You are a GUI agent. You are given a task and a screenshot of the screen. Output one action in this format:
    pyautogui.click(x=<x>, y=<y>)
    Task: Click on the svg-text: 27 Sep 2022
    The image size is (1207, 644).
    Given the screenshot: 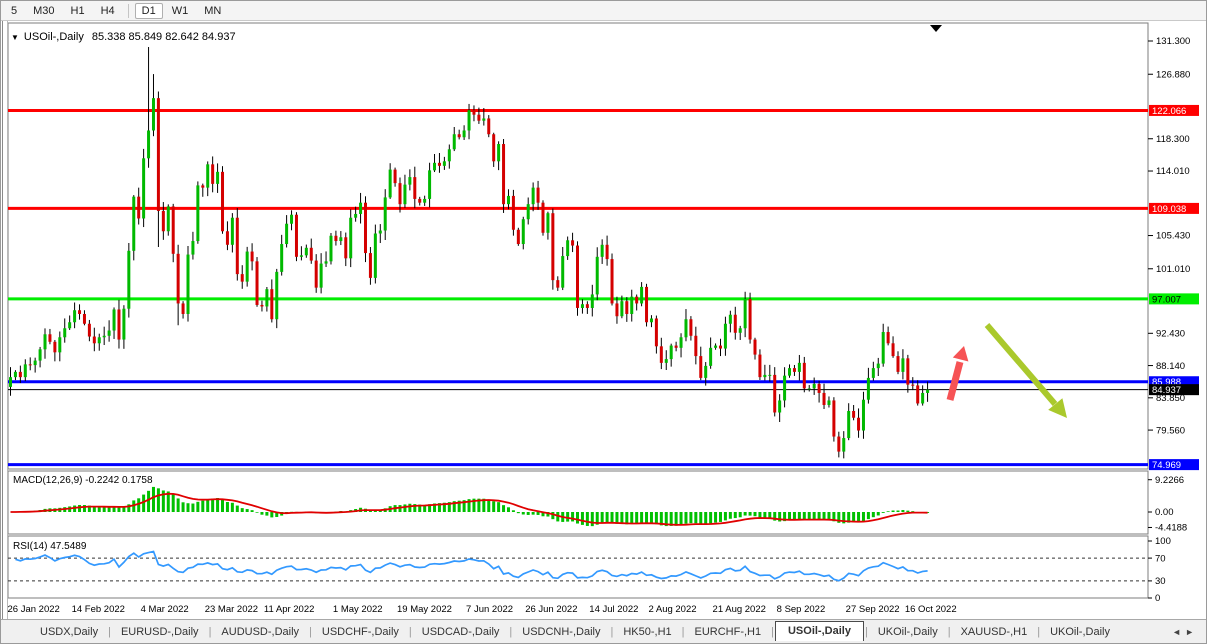 What is the action you would take?
    pyautogui.click(x=873, y=609)
    